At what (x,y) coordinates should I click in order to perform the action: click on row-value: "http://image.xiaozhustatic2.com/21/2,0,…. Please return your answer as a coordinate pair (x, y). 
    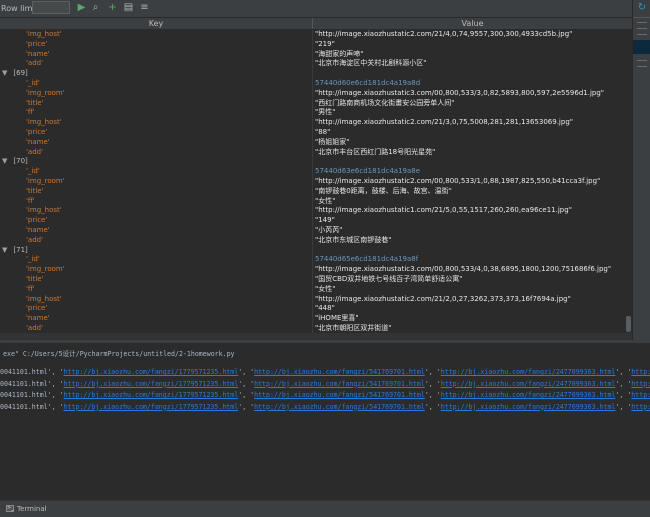
    Looking at the image, I should click on (443, 298).